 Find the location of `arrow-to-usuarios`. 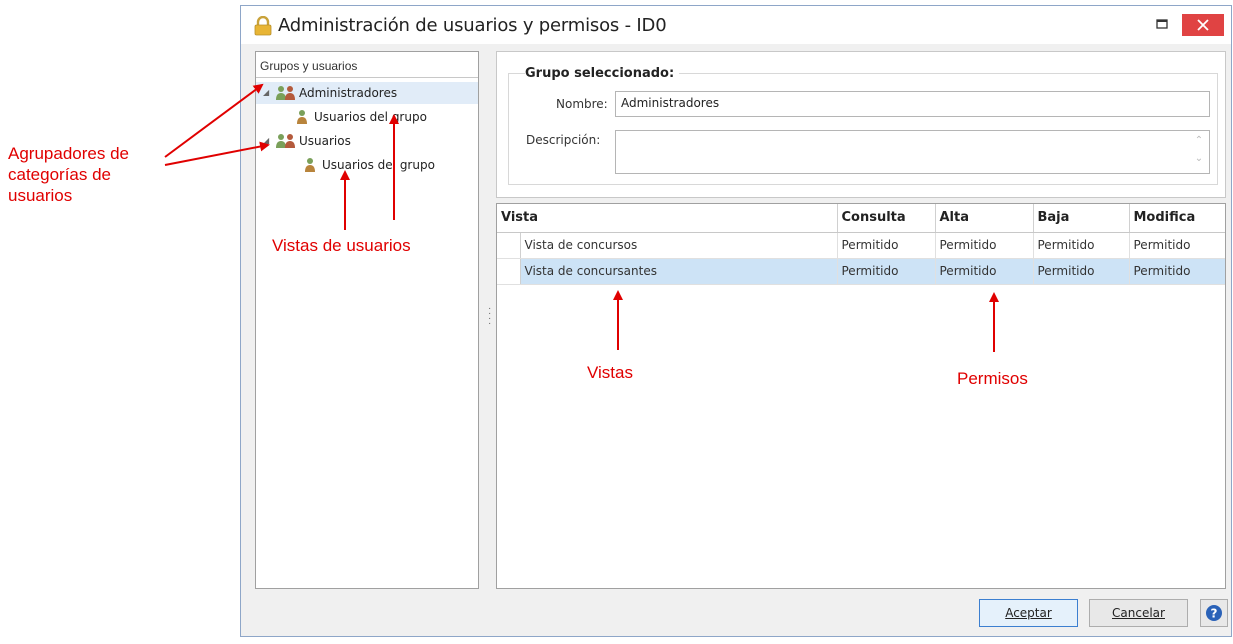

arrow-to-usuarios is located at coordinates (217, 153).